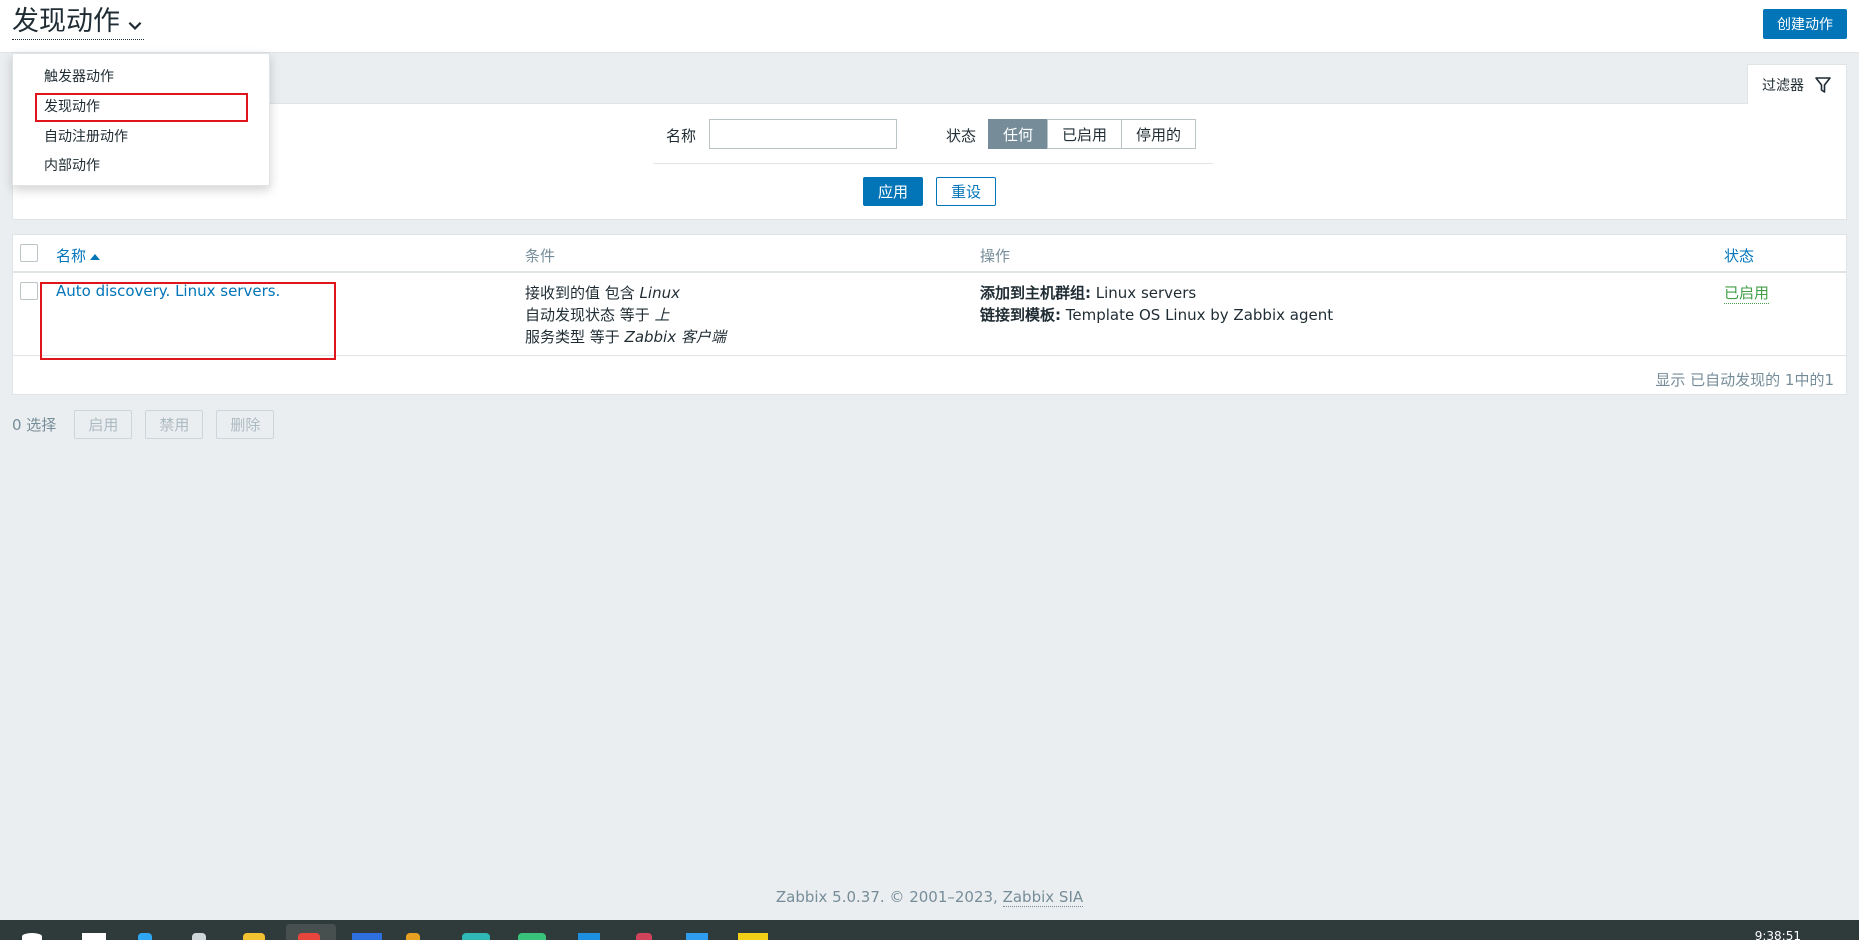 The height and width of the screenshot is (940, 1859). What do you see at coordinates (1035, 293) in the screenshot?
I see `operation-label: 添加到主机群组:` at bounding box center [1035, 293].